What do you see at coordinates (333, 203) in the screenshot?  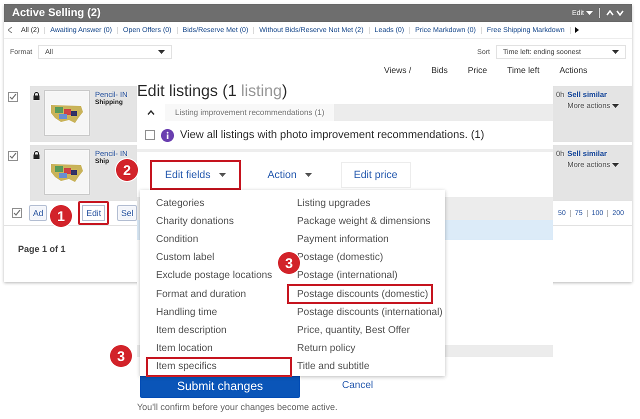 I see `menu-item: Listing upgrades` at bounding box center [333, 203].